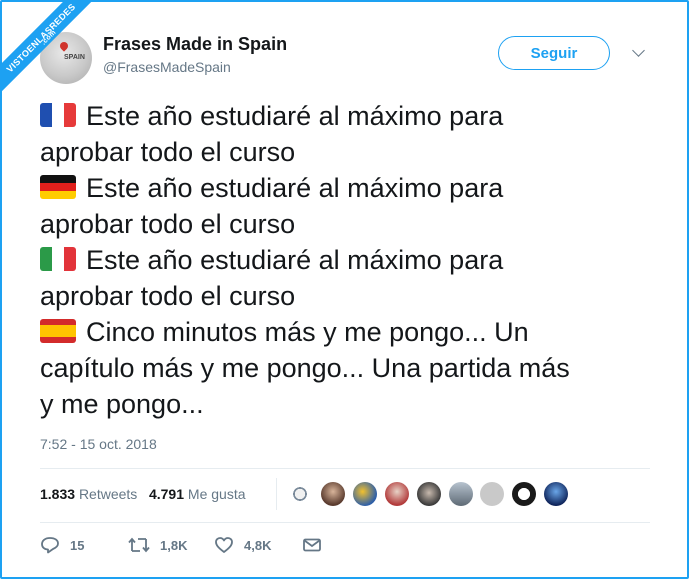 This screenshot has height=579, width=689. Describe the element at coordinates (276, 494) in the screenshot. I see `stats-separator` at that location.